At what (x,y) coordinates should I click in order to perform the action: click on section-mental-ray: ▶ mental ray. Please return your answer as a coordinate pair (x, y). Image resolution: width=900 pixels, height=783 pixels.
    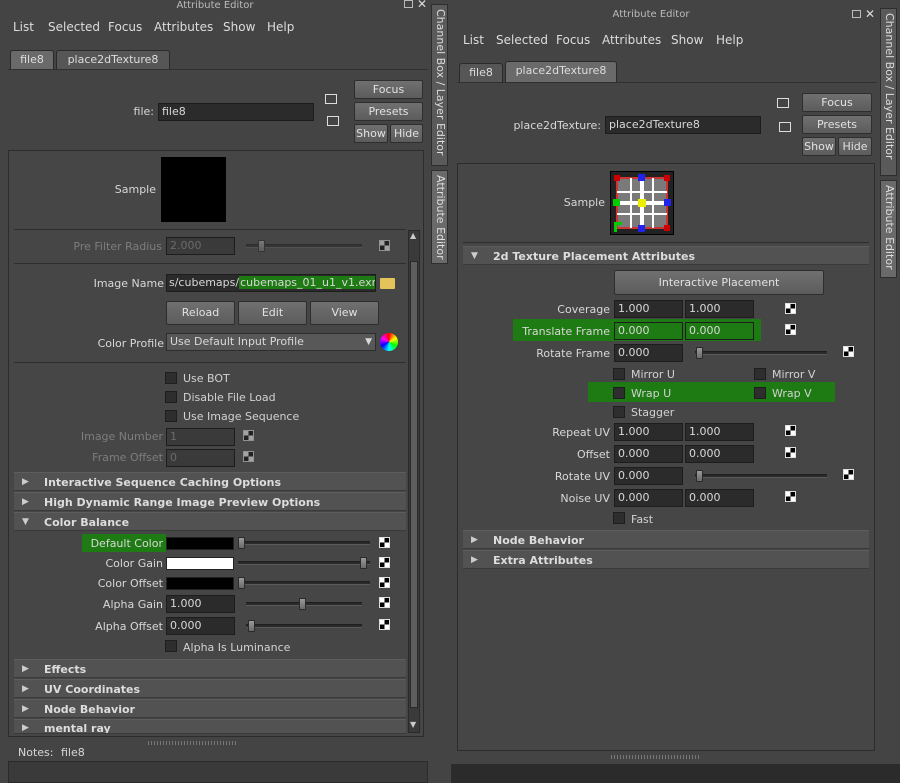
    Looking at the image, I should click on (210, 726).